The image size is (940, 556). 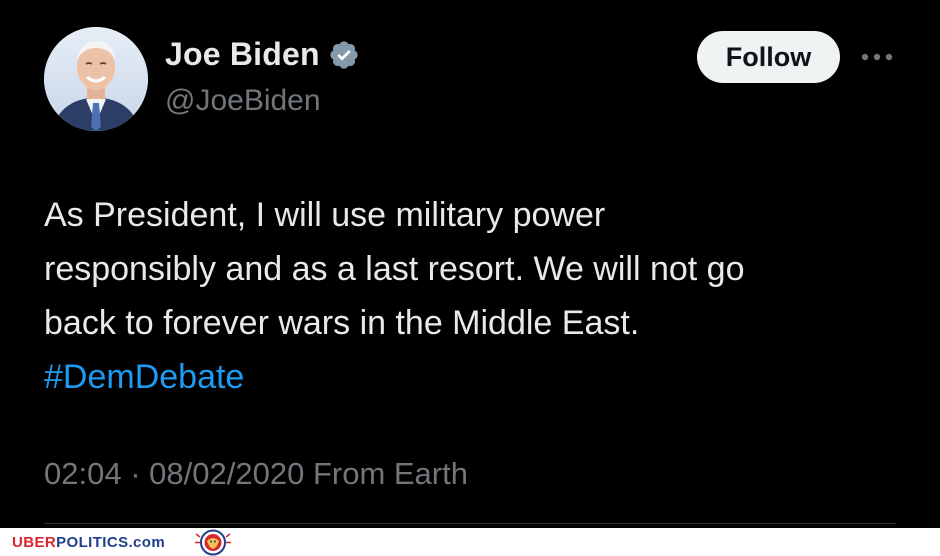 I want to click on tweet-source: From Earth, so click(x=390, y=473).